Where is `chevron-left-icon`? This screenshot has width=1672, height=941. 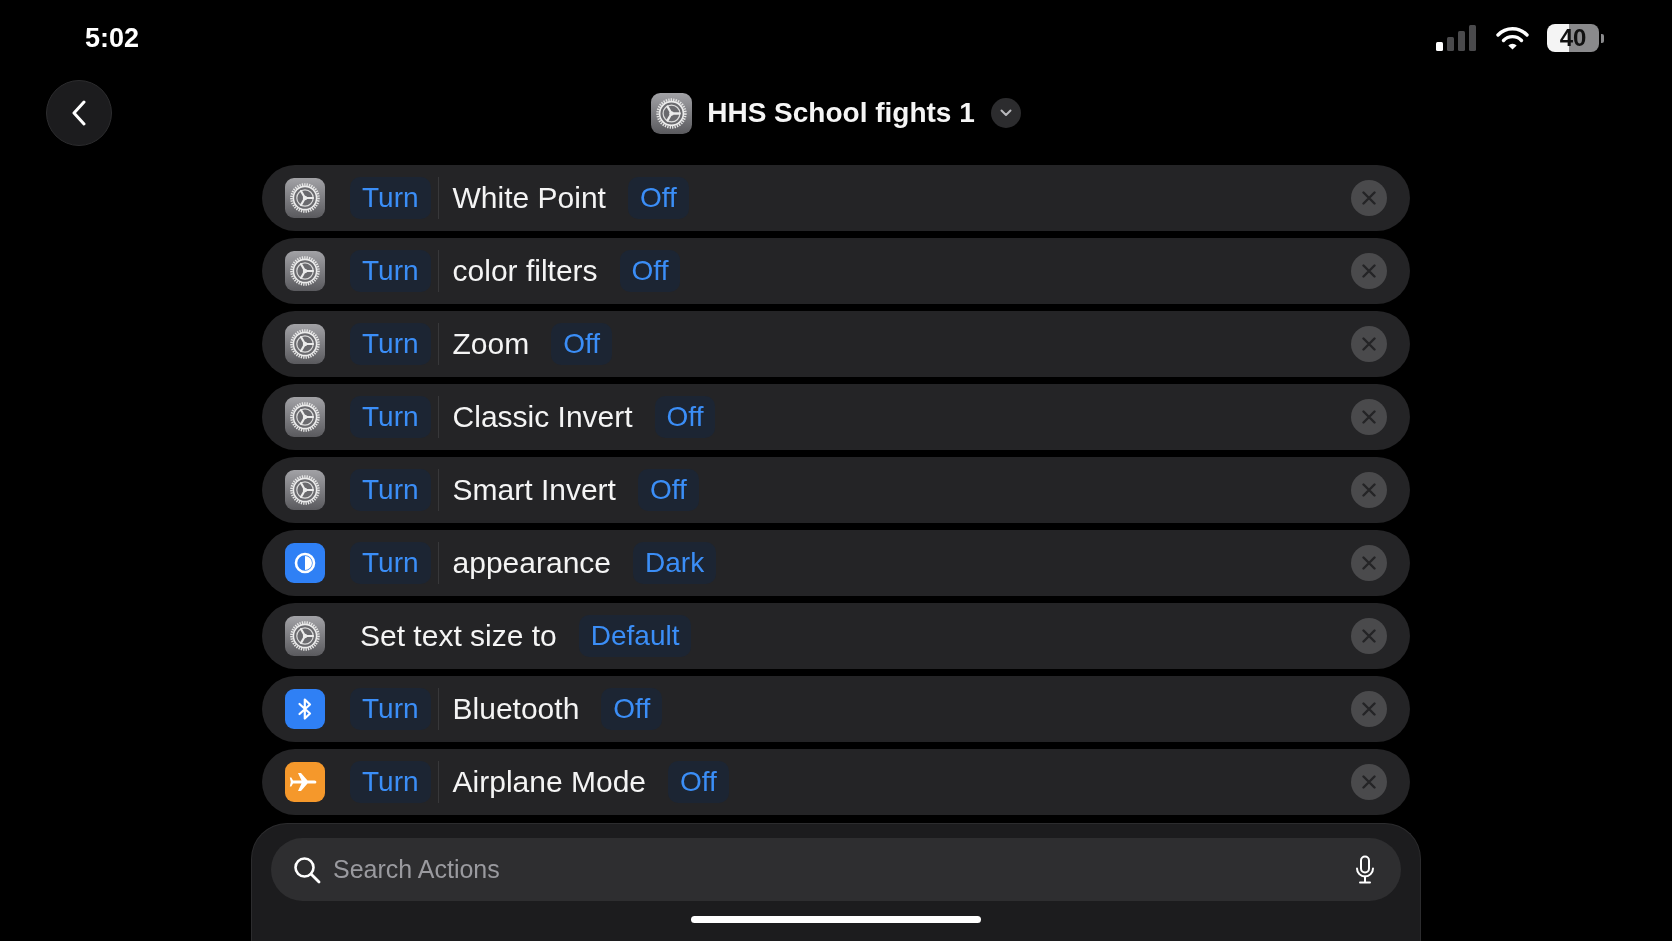 chevron-left-icon is located at coordinates (79, 113).